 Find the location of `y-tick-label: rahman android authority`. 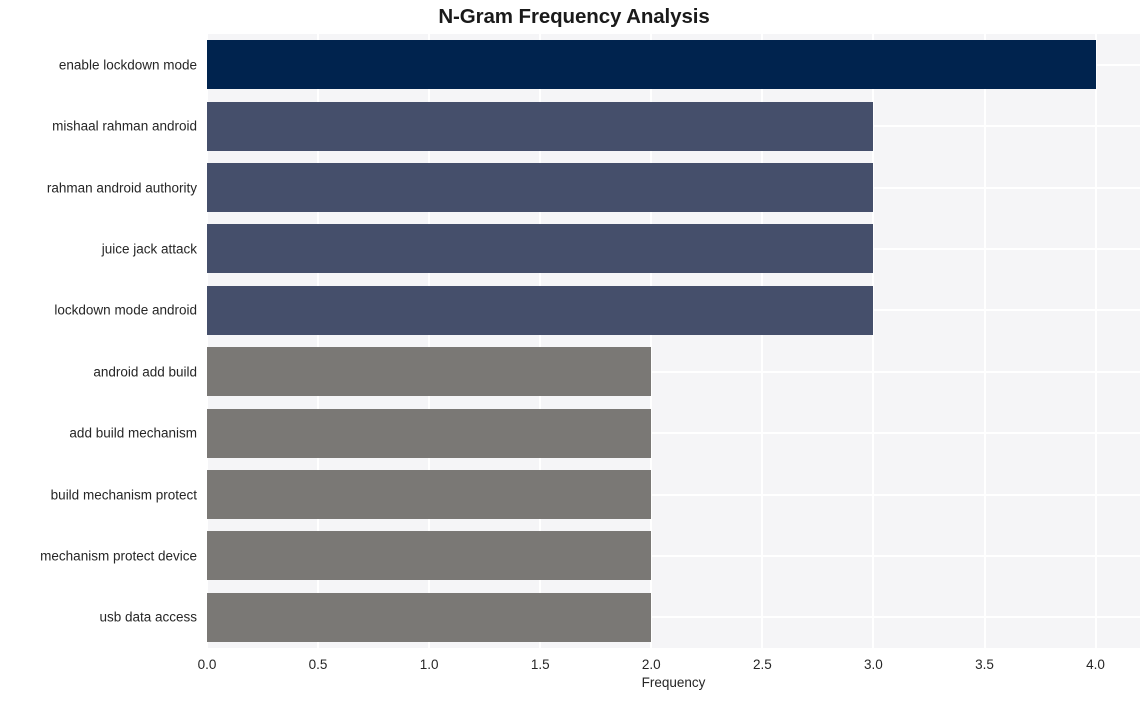

y-tick-label: rahman android authority is located at coordinates (121, 187).